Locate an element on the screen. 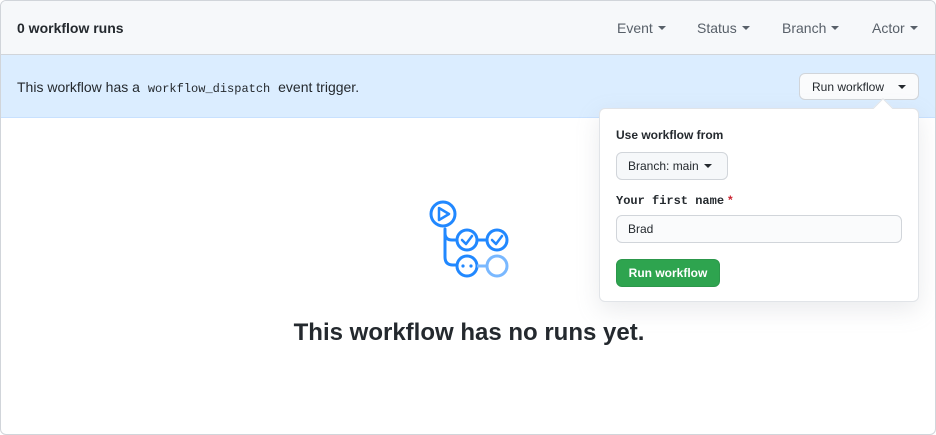 This screenshot has width=936, height=435. status-filter: Status is located at coordinates (723, 28).